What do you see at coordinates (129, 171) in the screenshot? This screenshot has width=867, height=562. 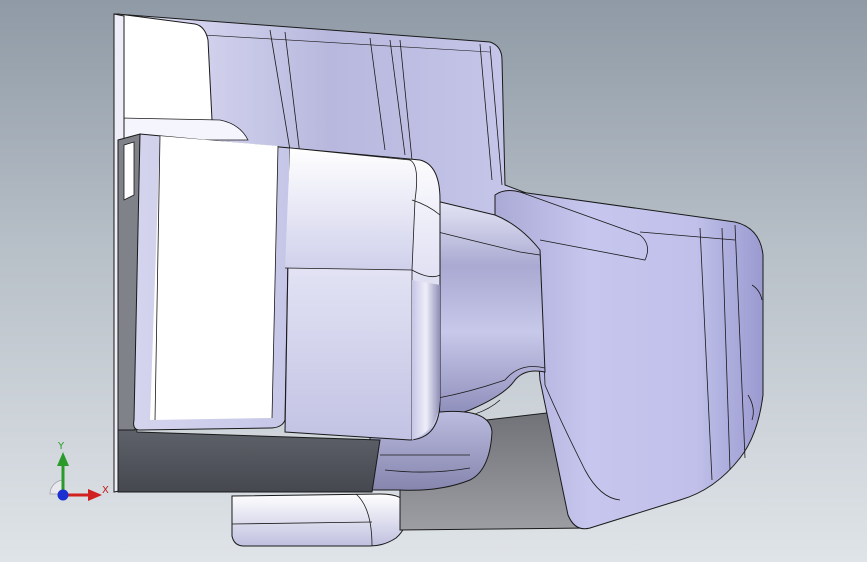 I see `left-notch-details` at bounding box center [129, 171].